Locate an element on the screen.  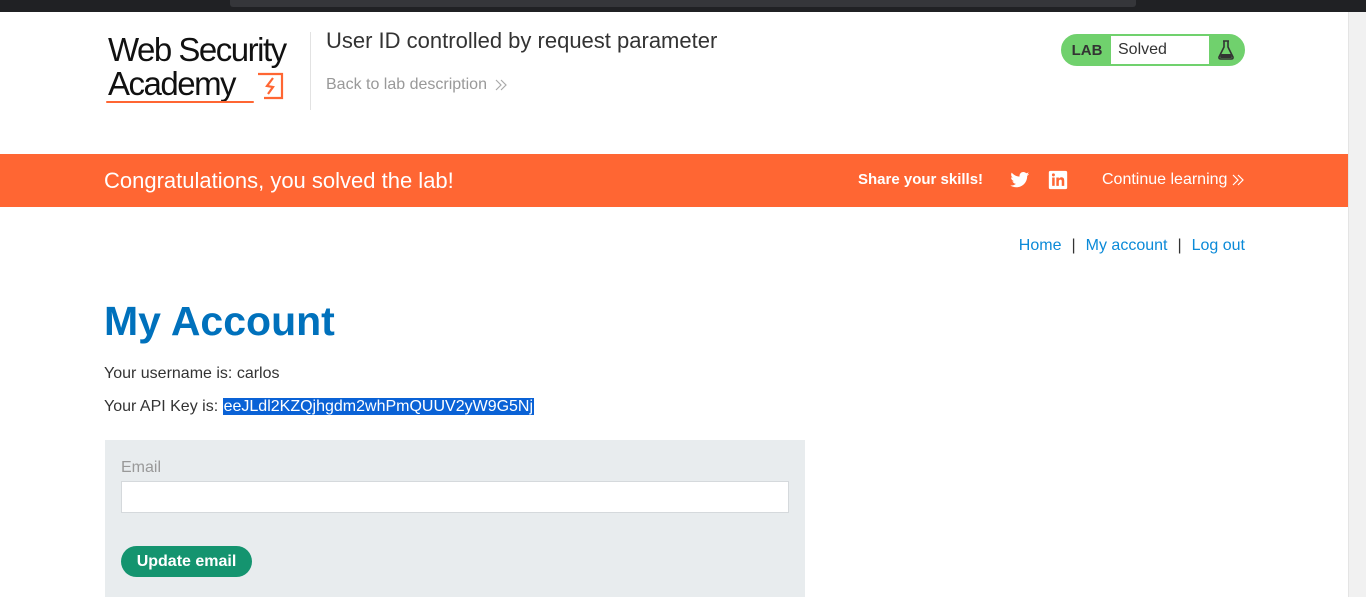
email-label: Email is located at coordinates (141, 467).